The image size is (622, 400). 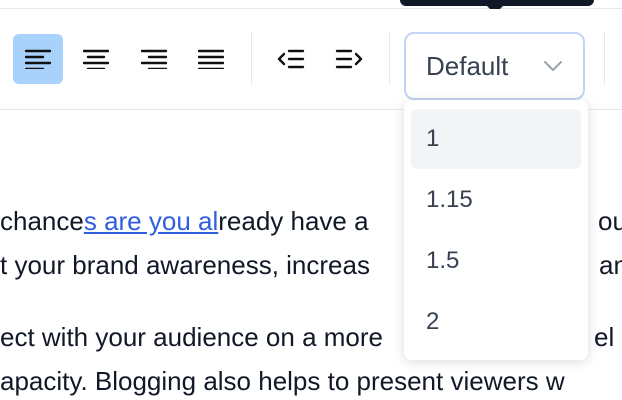 I want to click on document-link: s are you al, so click(x=151, y=221).